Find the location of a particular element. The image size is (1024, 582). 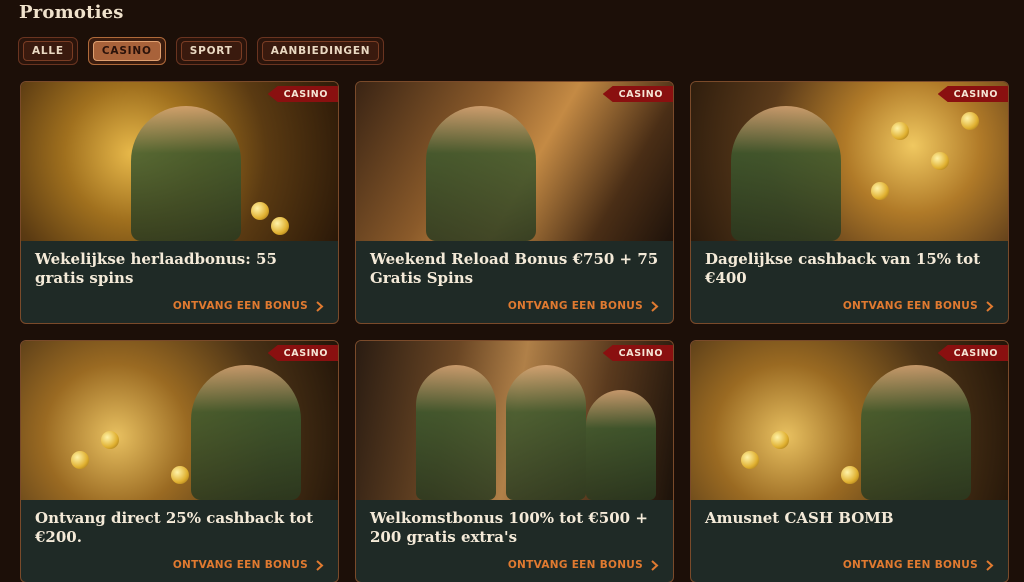

promo-title: Ontvang direct 25% cashback tot €200. is located at coordinates (174, 527).